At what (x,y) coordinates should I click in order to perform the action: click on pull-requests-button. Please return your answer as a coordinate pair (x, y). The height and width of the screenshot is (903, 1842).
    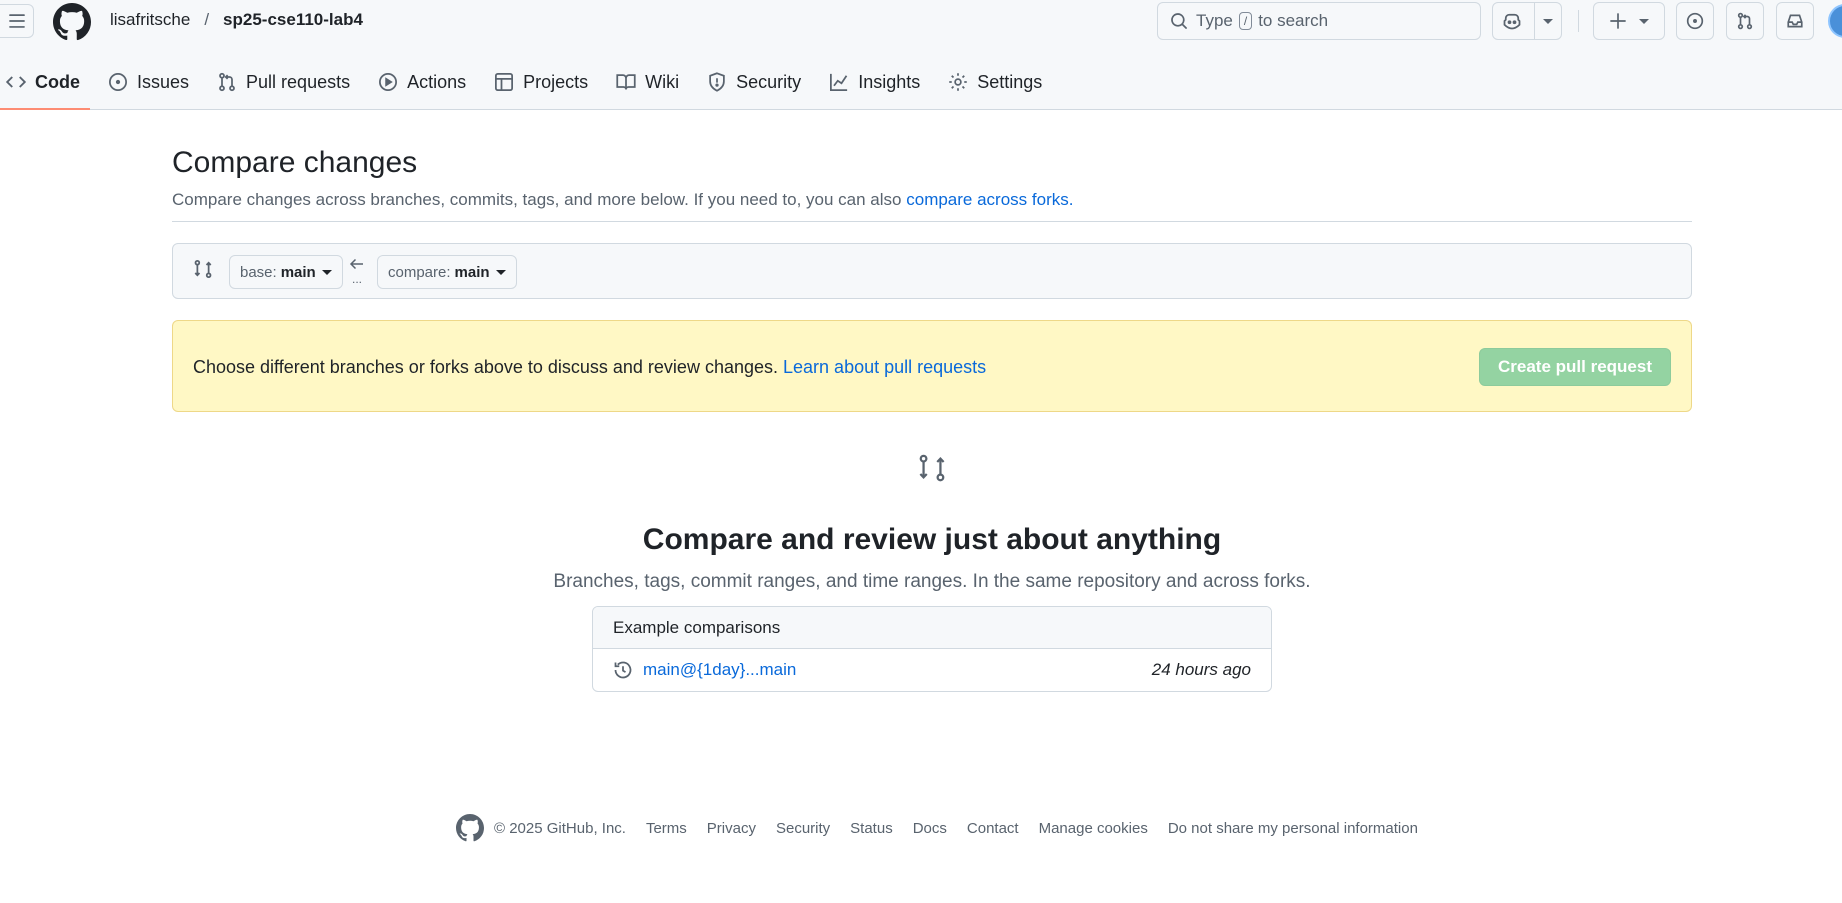
    Looking at the image, I should click on (1745, 21).